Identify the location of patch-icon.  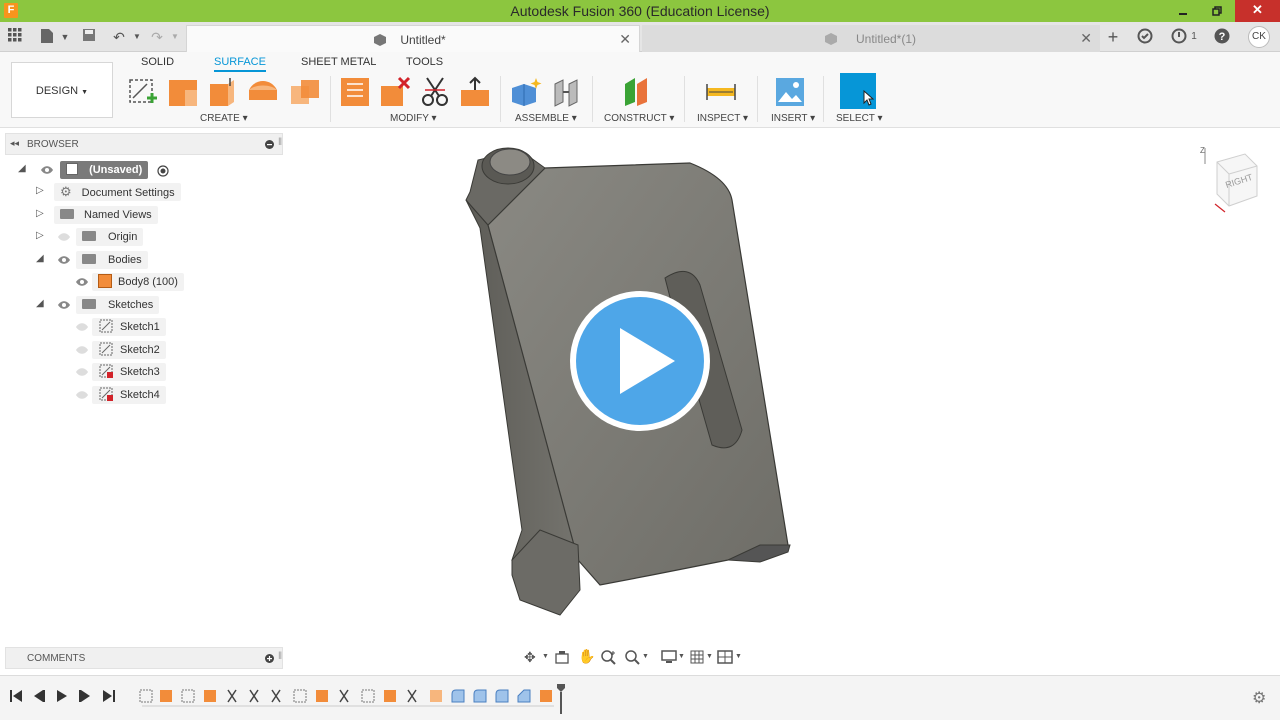
(222, 92).